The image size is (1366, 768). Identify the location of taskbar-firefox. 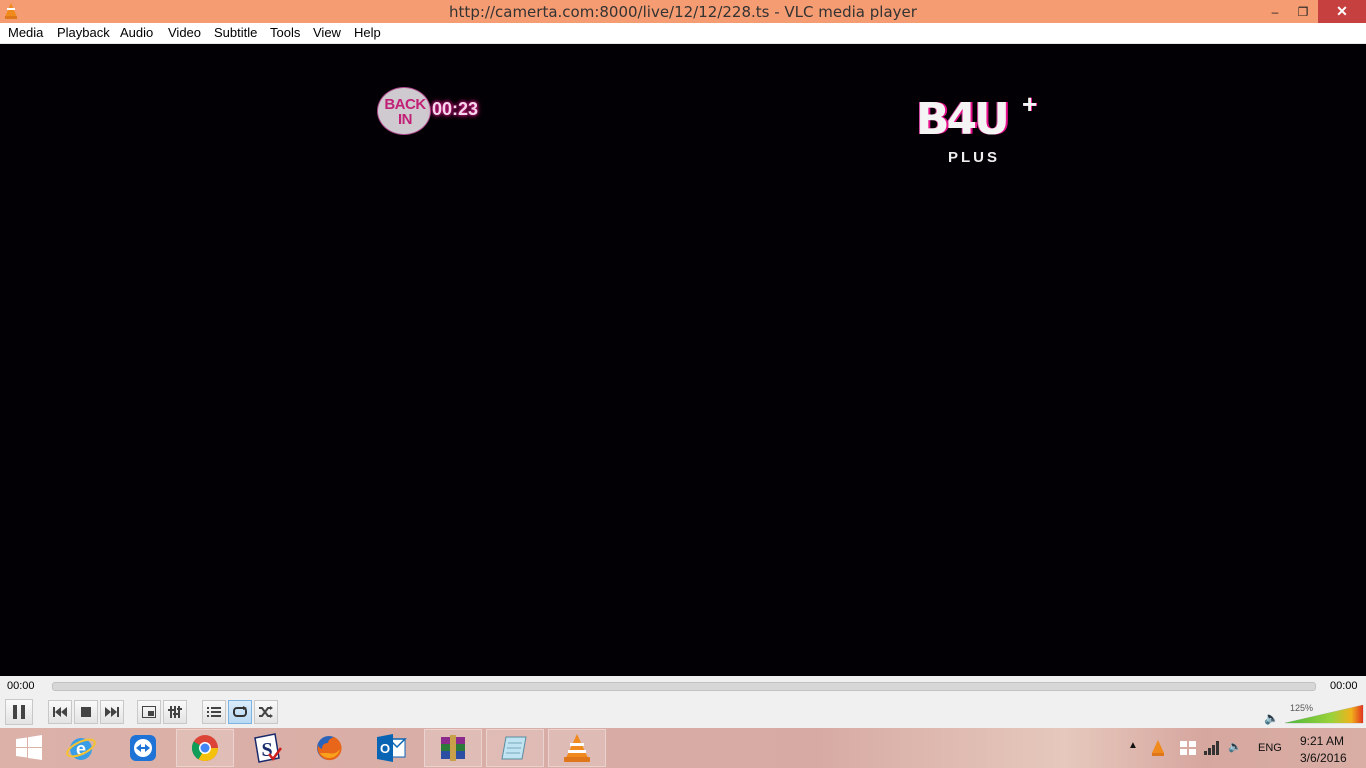
(329, 748).